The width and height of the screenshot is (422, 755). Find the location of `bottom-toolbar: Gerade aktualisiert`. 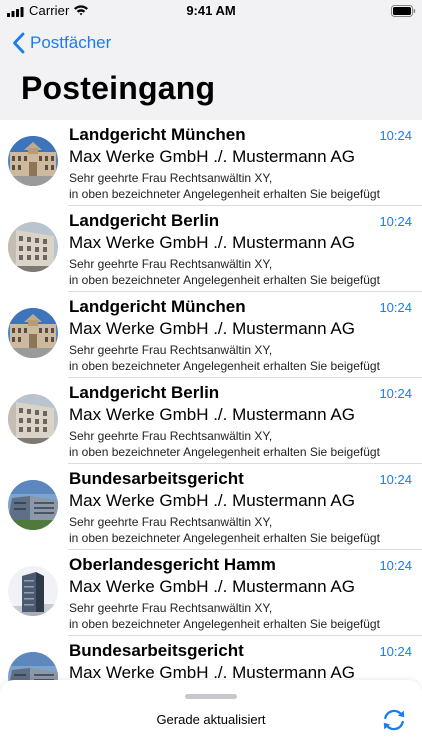

bottom-toolbar: Gerade aktualisiert is located at coordinates (211, 717).